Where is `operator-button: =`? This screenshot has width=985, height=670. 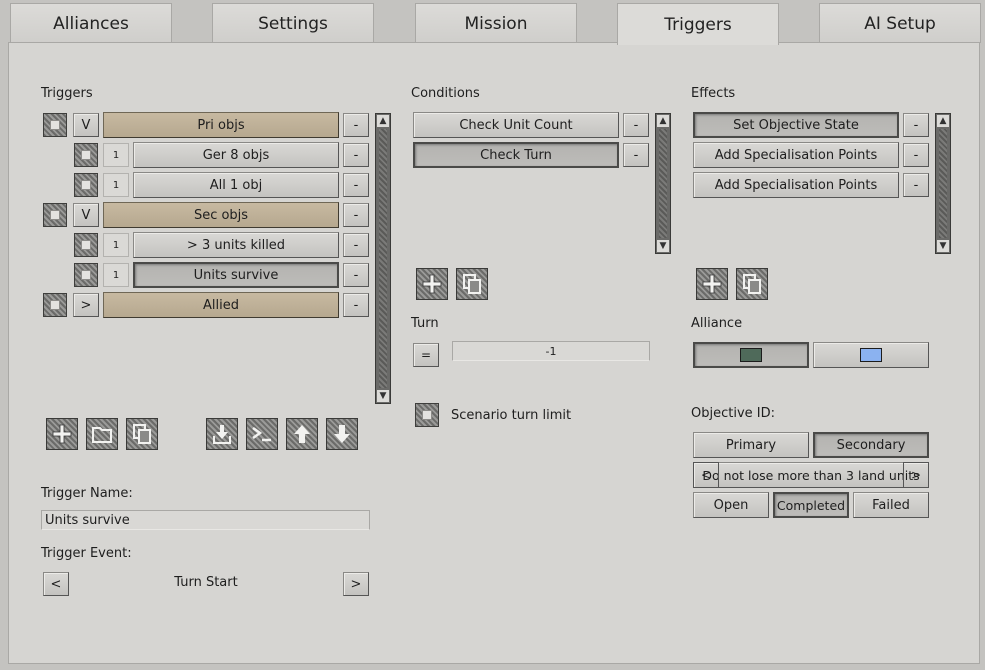 operator-button: = is located at coordinates (426, 355).